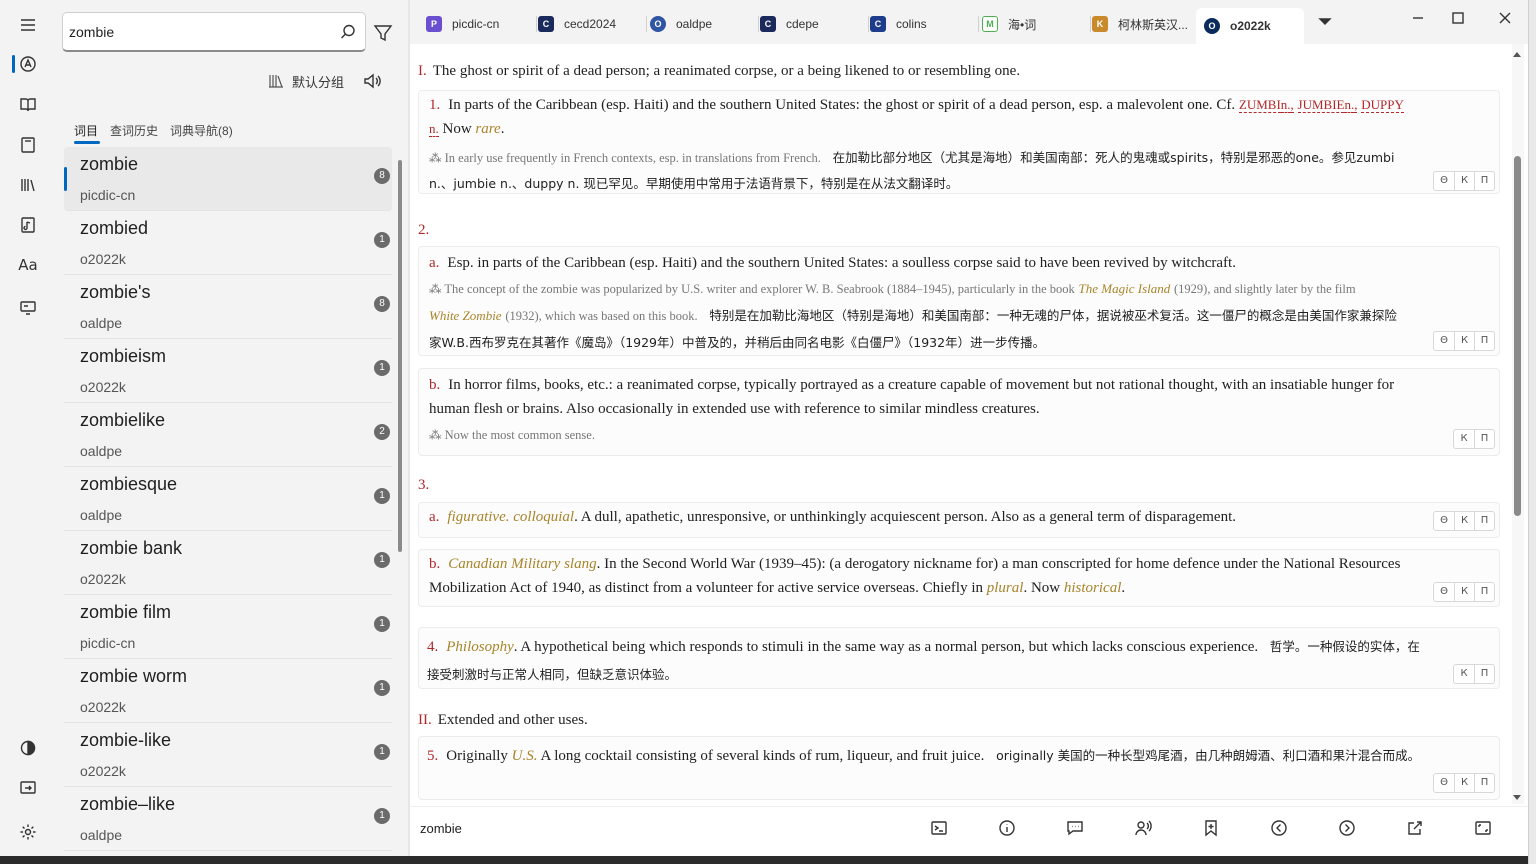 Image resolution: width=1536 pixels, height=864 pixels. Describe the element at coordinates (28, 105) in the screenshot. I see `book-open-icon` at that location.